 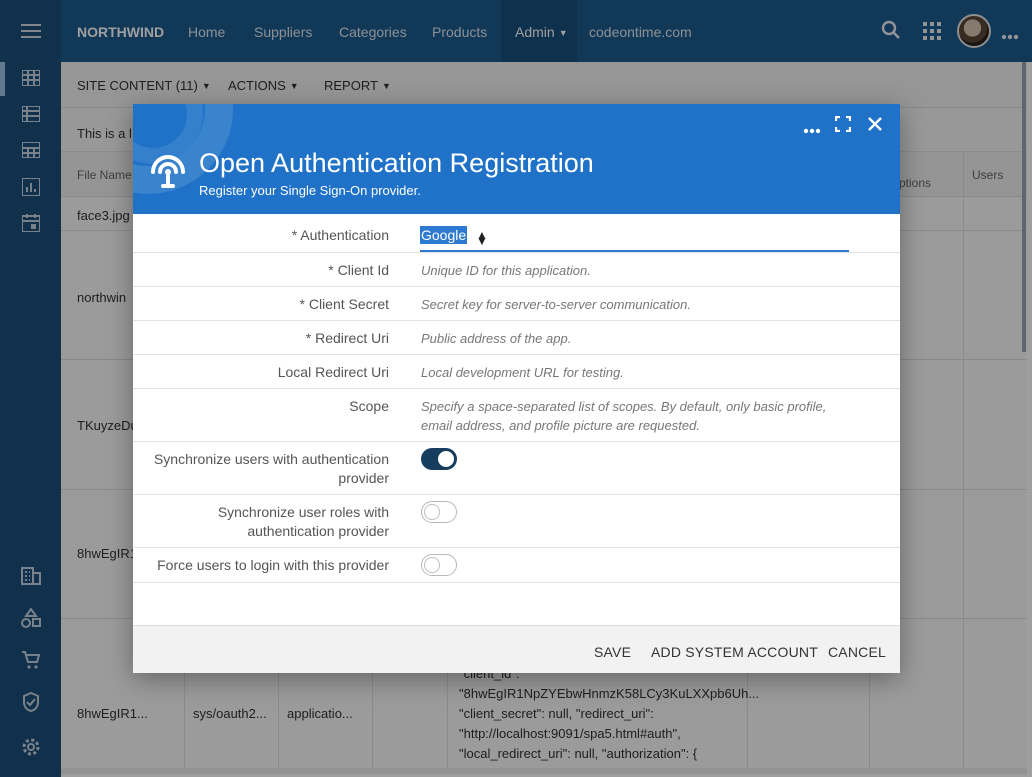 I want to click on force-login-toggle, so click(x=439, y=565).